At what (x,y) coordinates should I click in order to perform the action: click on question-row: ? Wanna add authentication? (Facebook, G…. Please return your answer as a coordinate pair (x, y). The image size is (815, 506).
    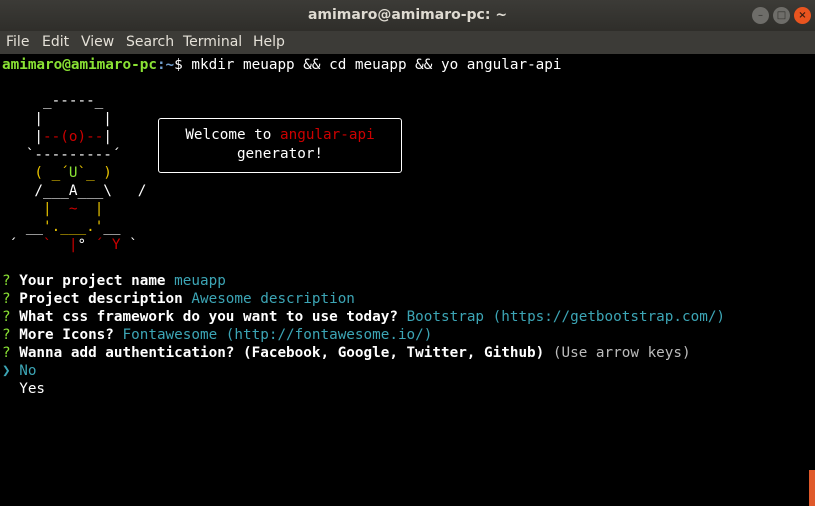
    Looking at the image, I should click on (346, 353).